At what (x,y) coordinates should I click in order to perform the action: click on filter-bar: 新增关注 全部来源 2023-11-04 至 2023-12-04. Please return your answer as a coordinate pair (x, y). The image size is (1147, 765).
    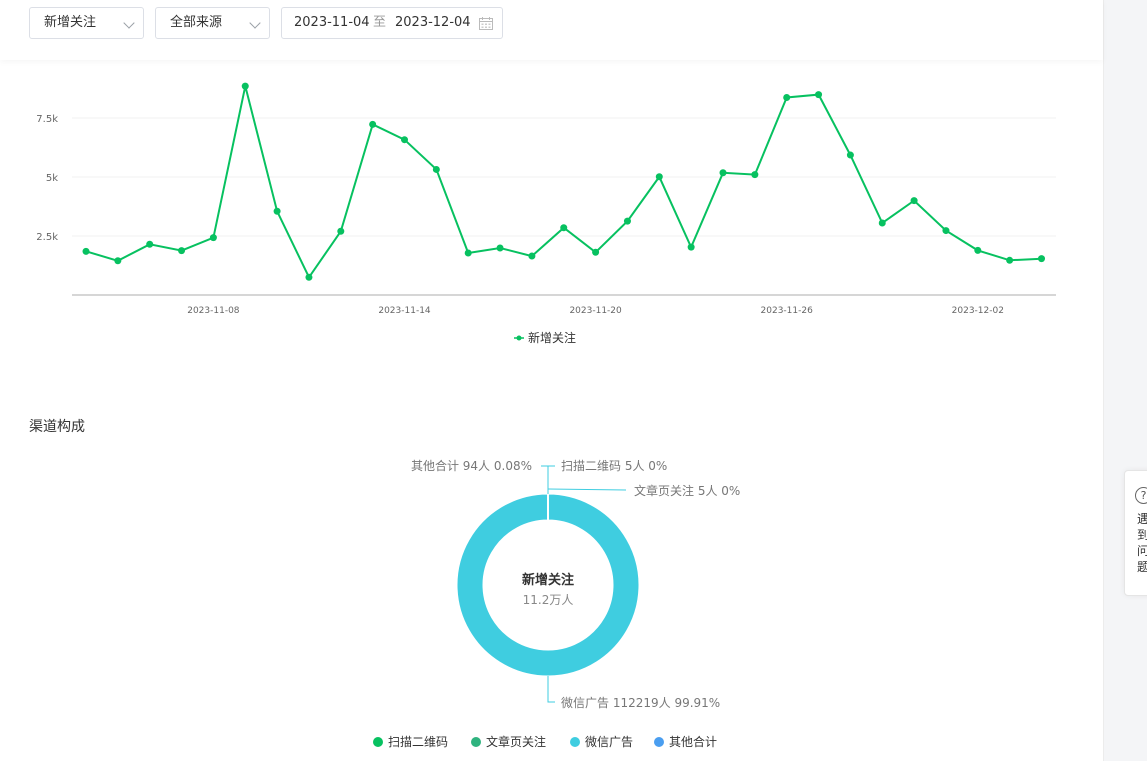
    Looking at the image, I should click on (551, 30).